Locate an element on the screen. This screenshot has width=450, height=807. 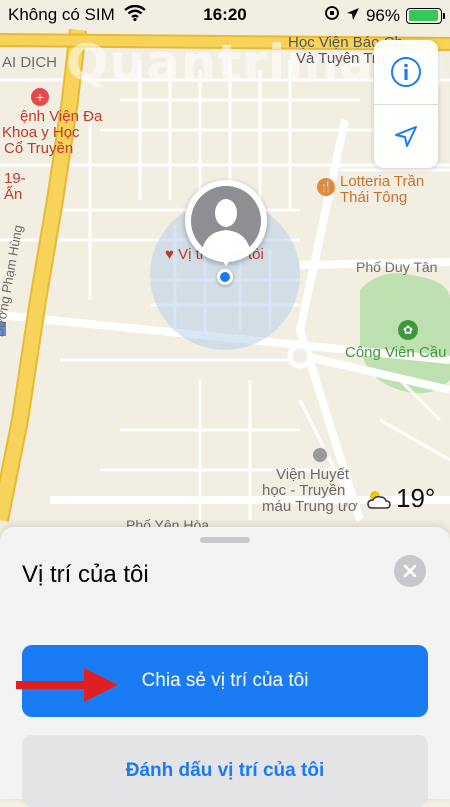
current-location-dot is located at coordinates (225, 277).